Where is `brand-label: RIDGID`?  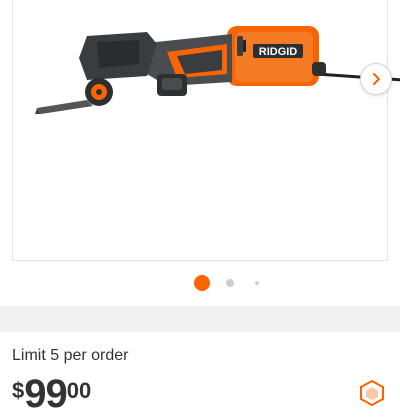
brand-label: RIDGID is located at coordinates (278, 52).